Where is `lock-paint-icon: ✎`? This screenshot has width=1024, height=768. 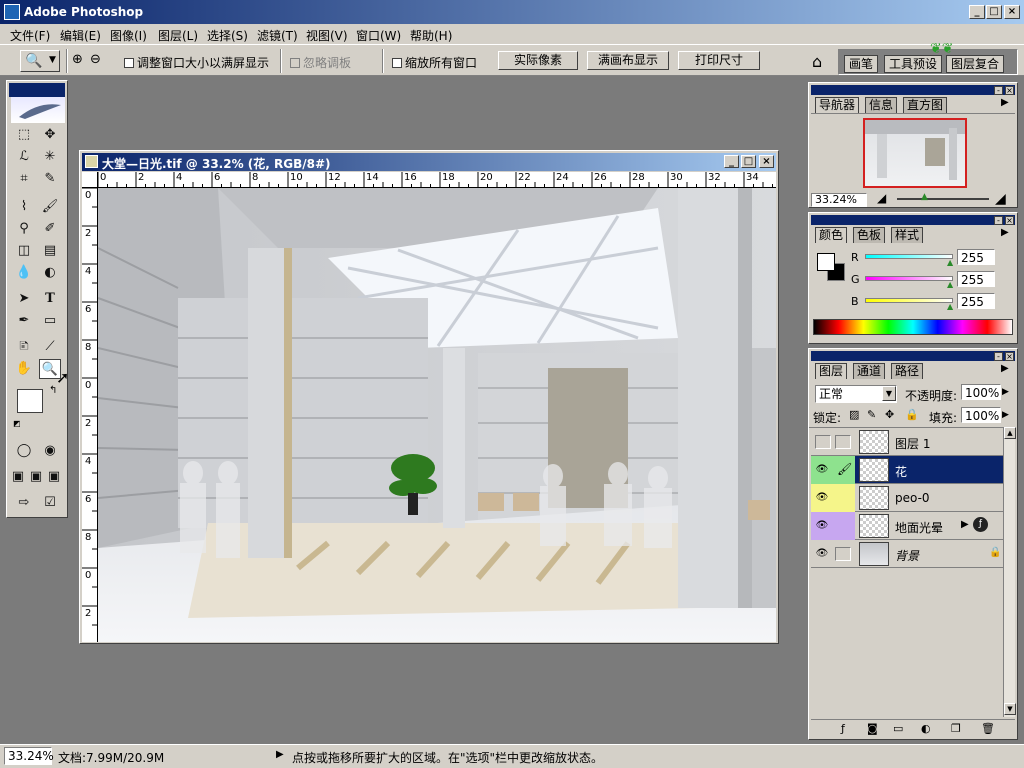 lock-paint-icon: ✎ is located at coordinates (871, 414).